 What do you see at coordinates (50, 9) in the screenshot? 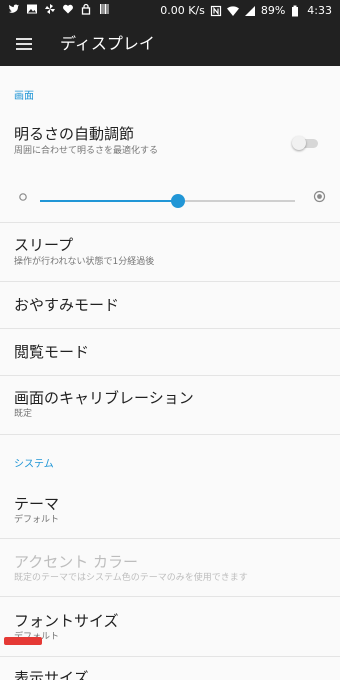
I see `pinwheel-icon` at bounding box center [50, 9].